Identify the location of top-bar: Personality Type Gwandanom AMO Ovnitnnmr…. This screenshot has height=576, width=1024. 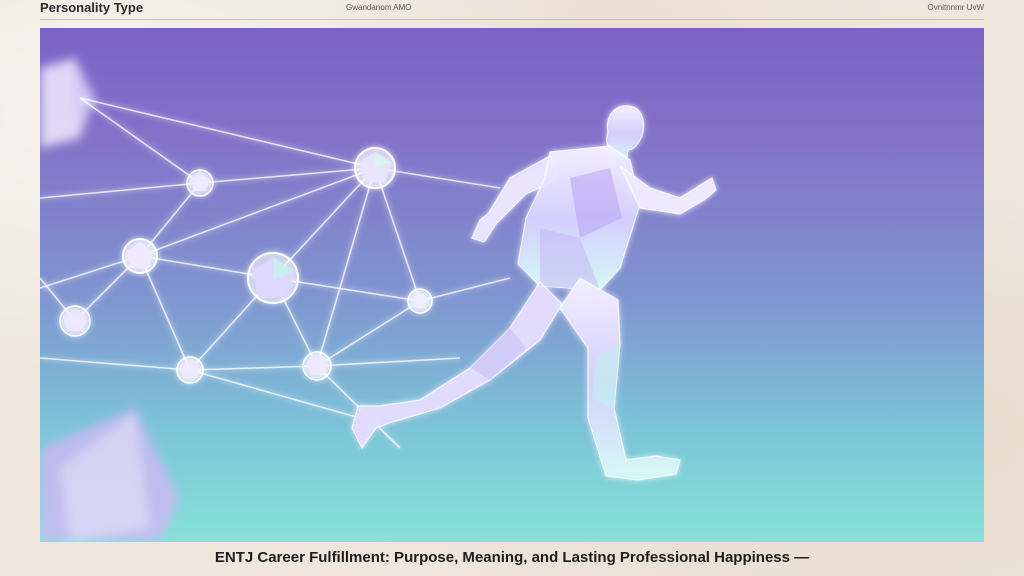
(512, 10).